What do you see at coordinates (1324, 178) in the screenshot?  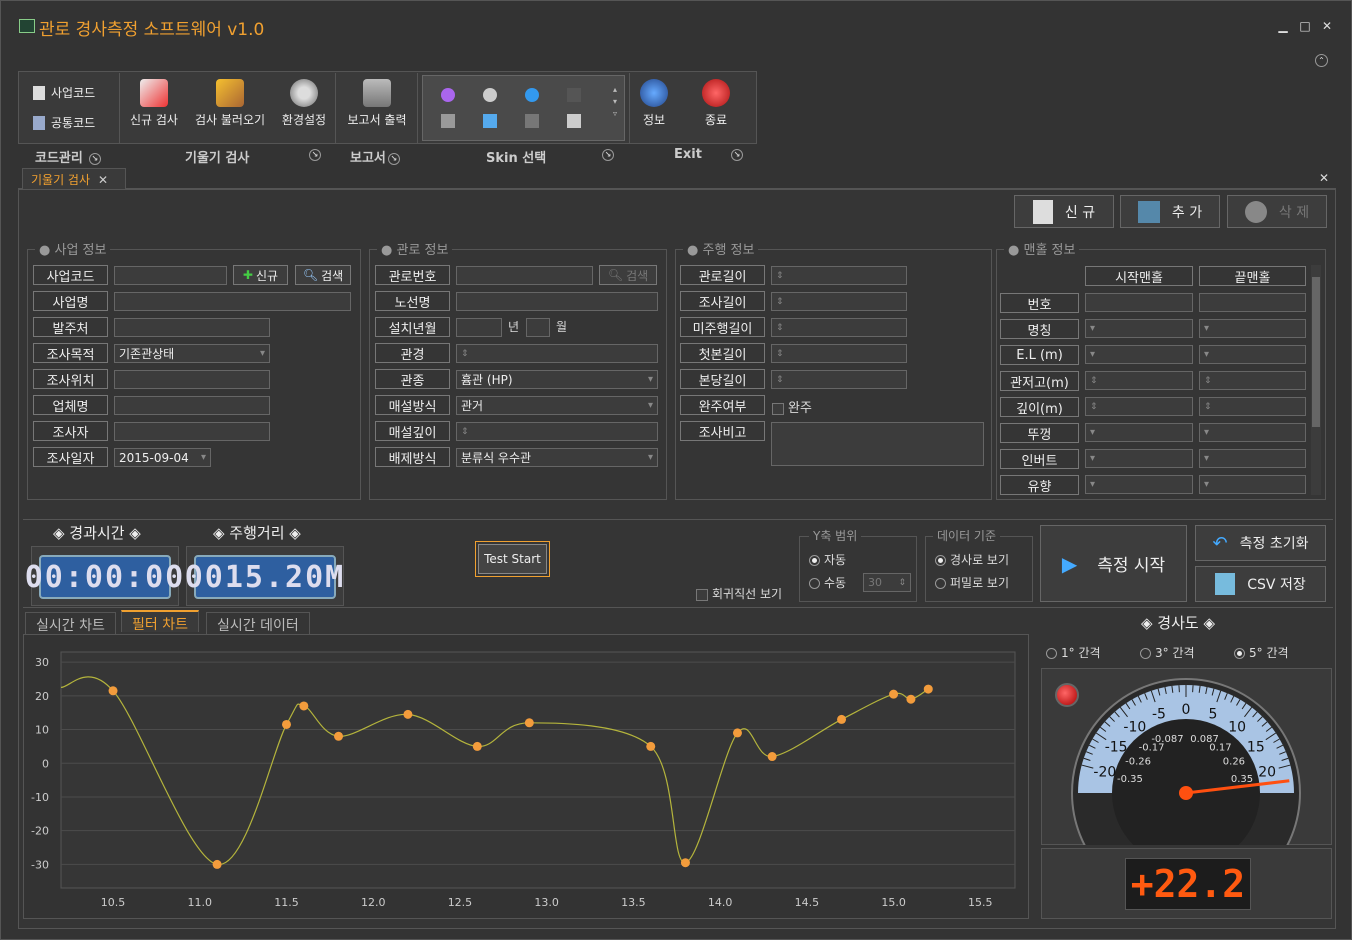 I see `close-doc-icon: ✕` at bounding box center [1324, 178].